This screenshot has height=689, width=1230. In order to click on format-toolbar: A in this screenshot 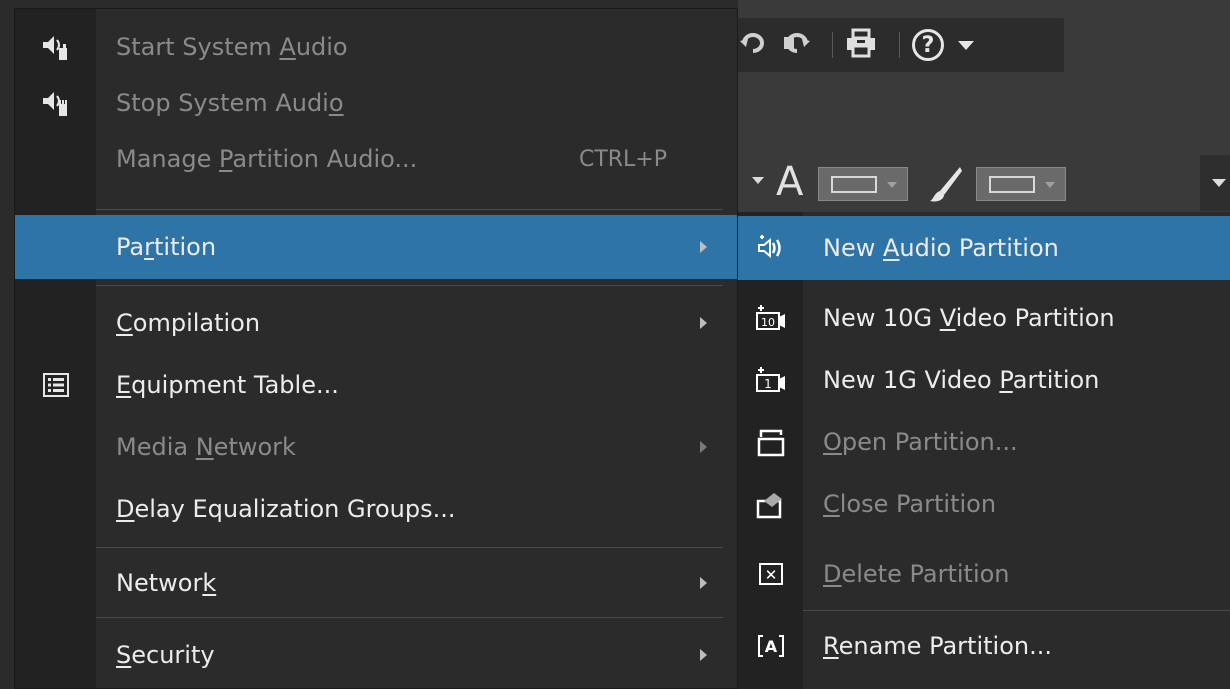, I will do `click(984, 183)`.